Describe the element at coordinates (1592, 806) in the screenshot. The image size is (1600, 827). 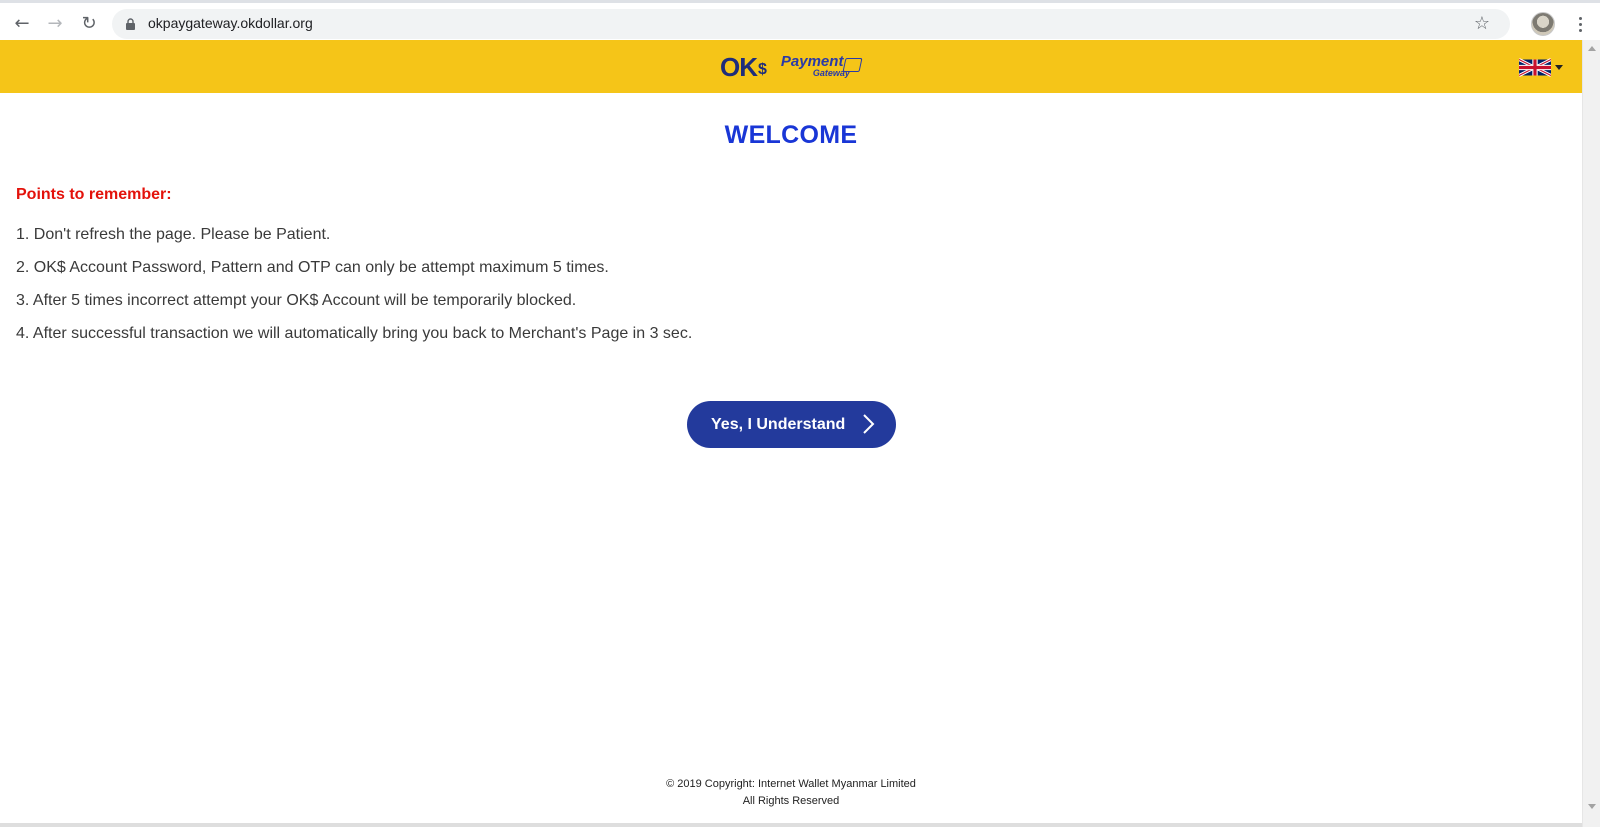
I see `scroll-down-arrow-icon` at that location.